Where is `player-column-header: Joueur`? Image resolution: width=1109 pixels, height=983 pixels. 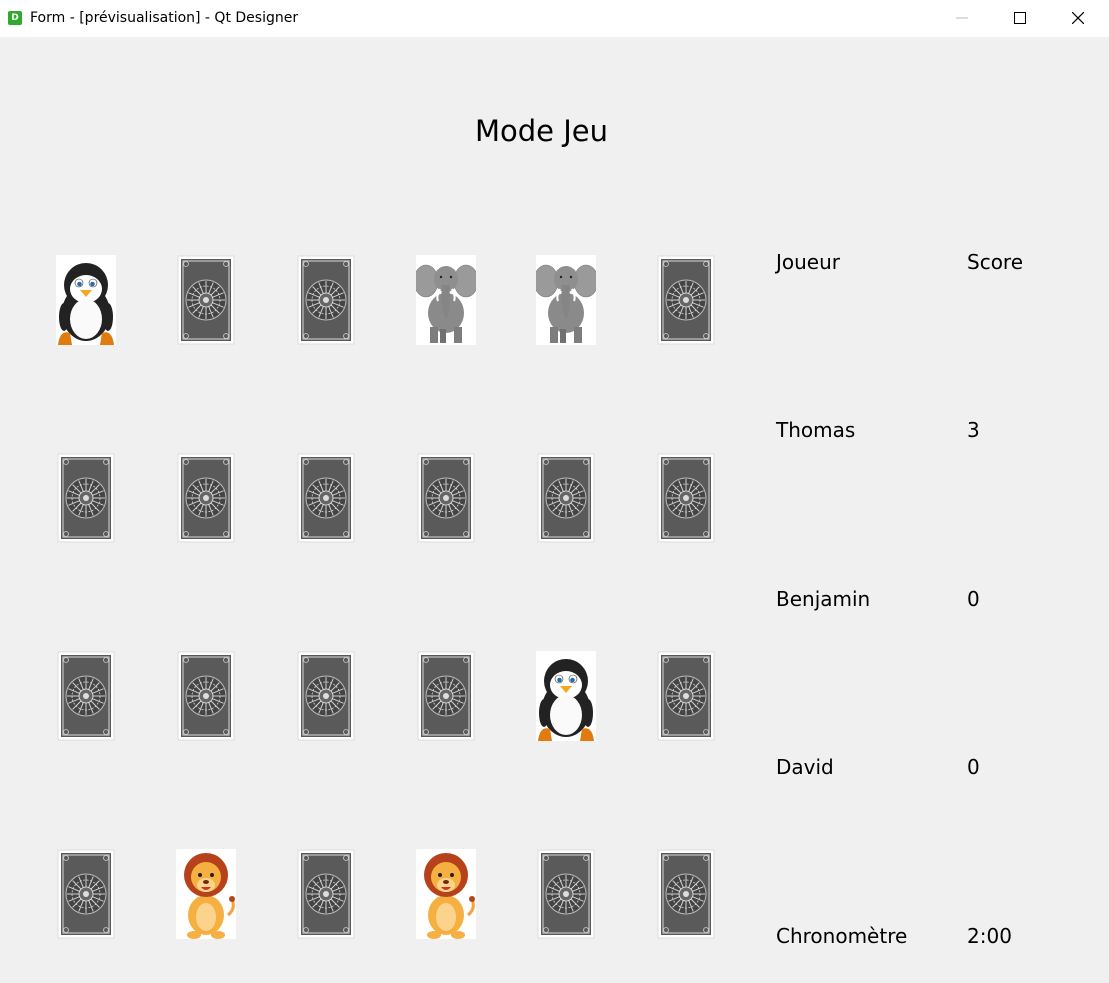
player-column-header: Joueur is located at coordinates (808, 262).